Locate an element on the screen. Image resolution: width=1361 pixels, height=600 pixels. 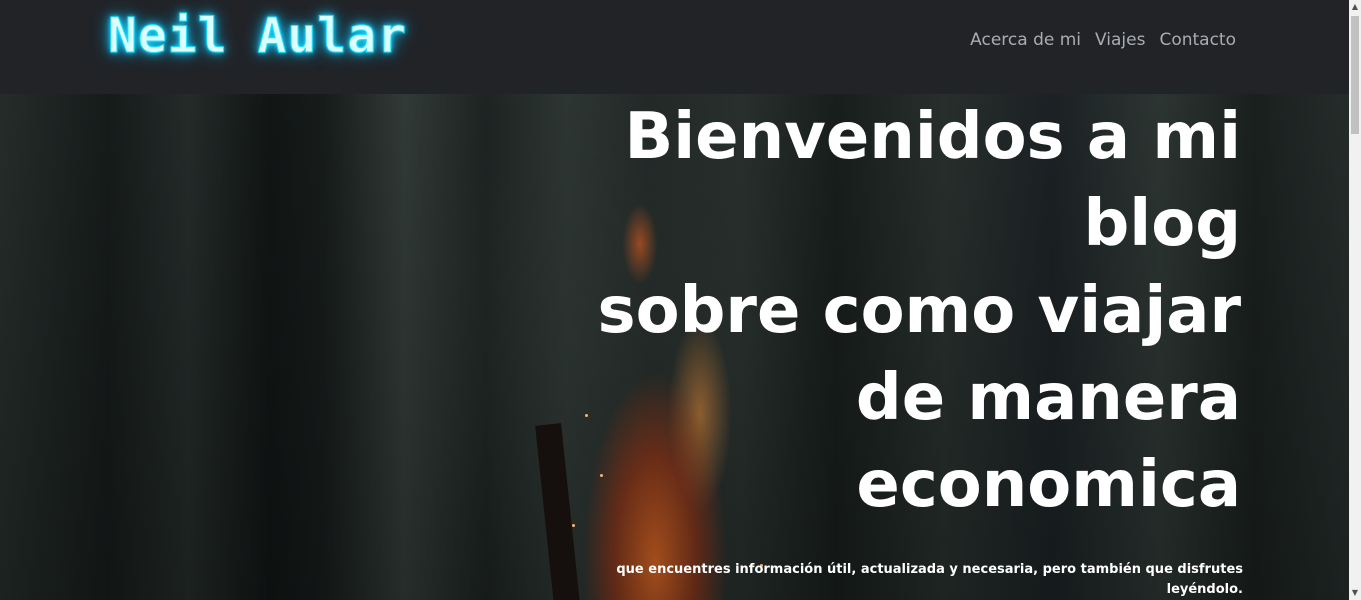
vertical-scrollbar: ▲ ▼ is located at coordinates (1355, 300).